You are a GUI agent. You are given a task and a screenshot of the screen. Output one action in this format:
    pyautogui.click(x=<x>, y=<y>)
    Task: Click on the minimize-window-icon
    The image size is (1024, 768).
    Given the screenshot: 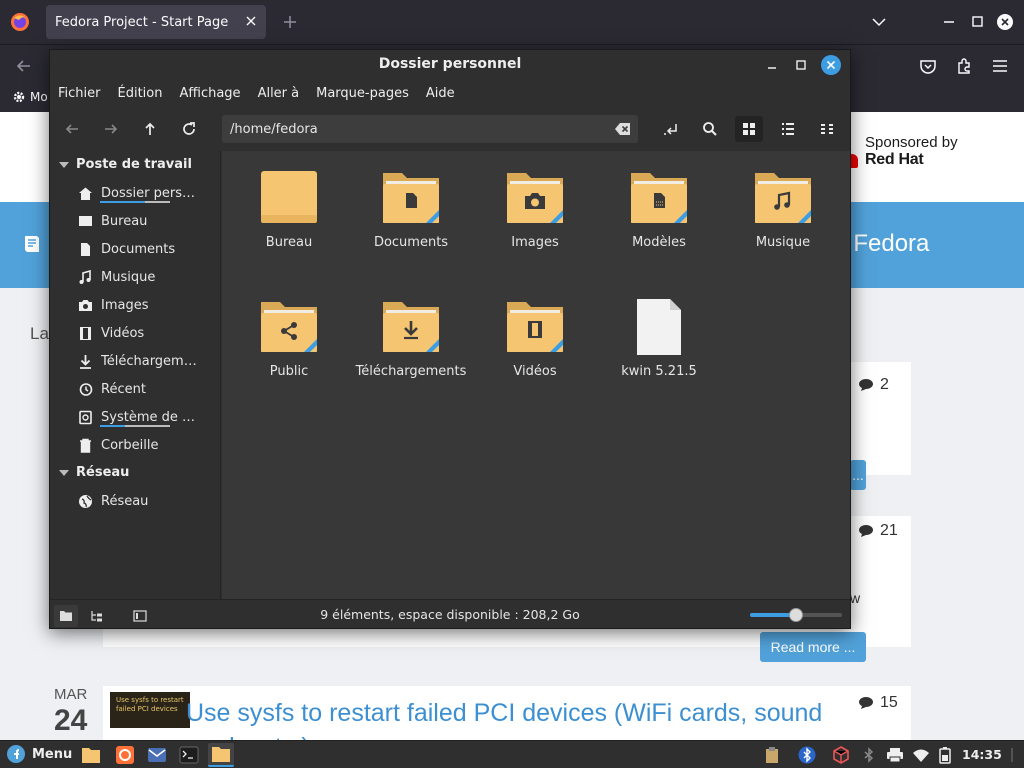 What is the action you would take?
    pyautogui.click(x=772, y=65)
    